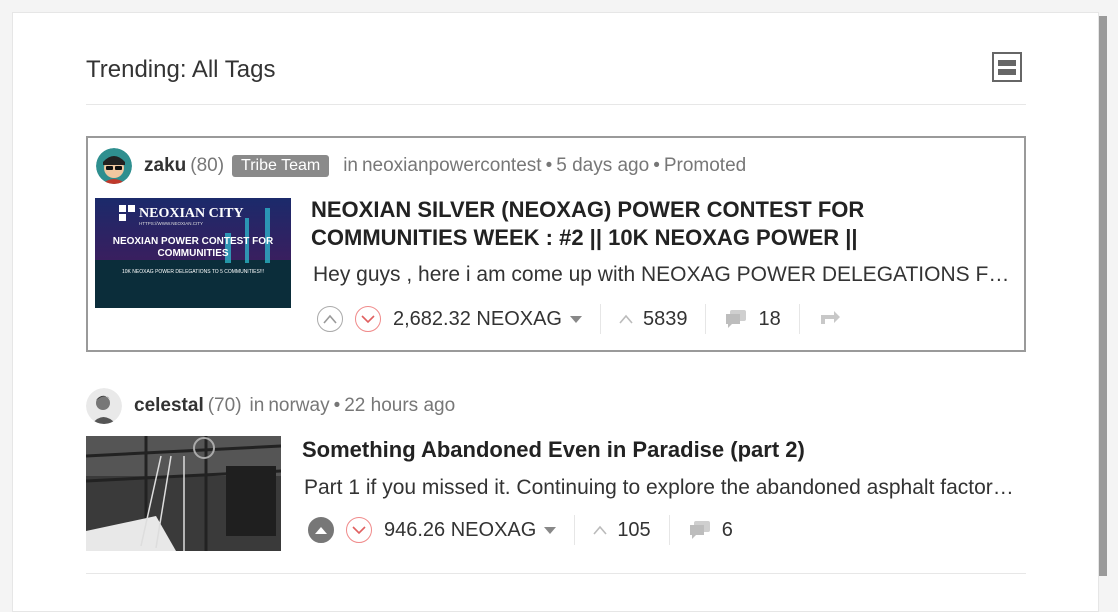 This screenshot has height=612, width=1118. Describe the element at coordinates (665, 318) in the screenshot. I see `votes-value: 5839` at that location.